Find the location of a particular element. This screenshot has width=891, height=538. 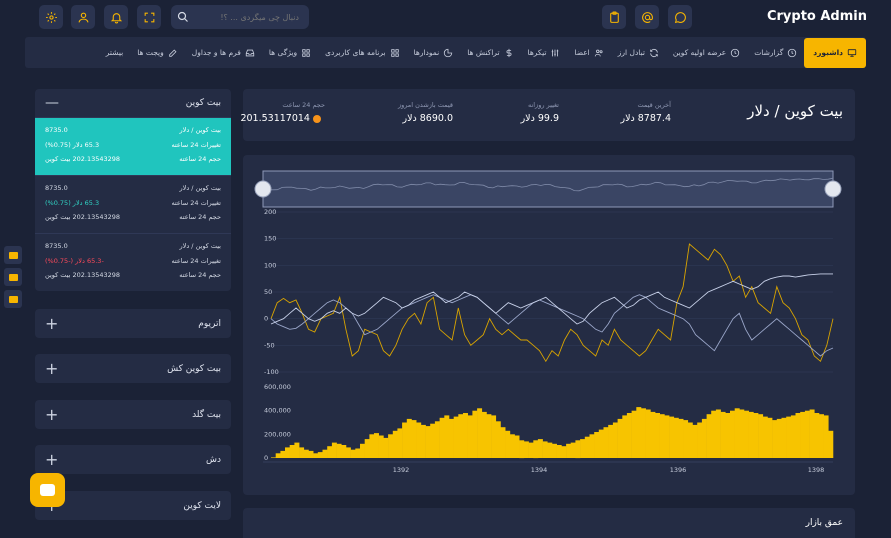

support-chat-button is located at coordinates (47, 490).